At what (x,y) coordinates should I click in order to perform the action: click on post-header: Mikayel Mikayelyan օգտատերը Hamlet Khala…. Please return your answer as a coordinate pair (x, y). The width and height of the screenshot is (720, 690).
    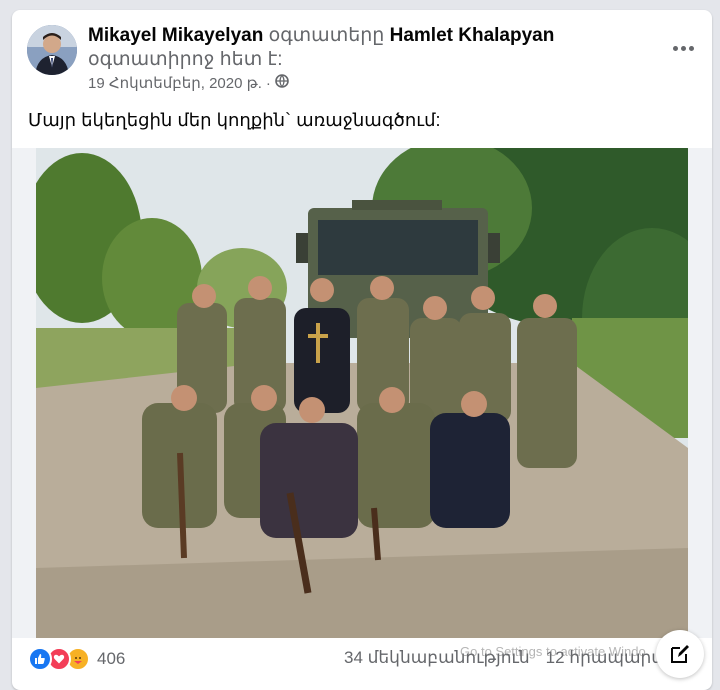
    Looking at the image, I should click on (368, 58).